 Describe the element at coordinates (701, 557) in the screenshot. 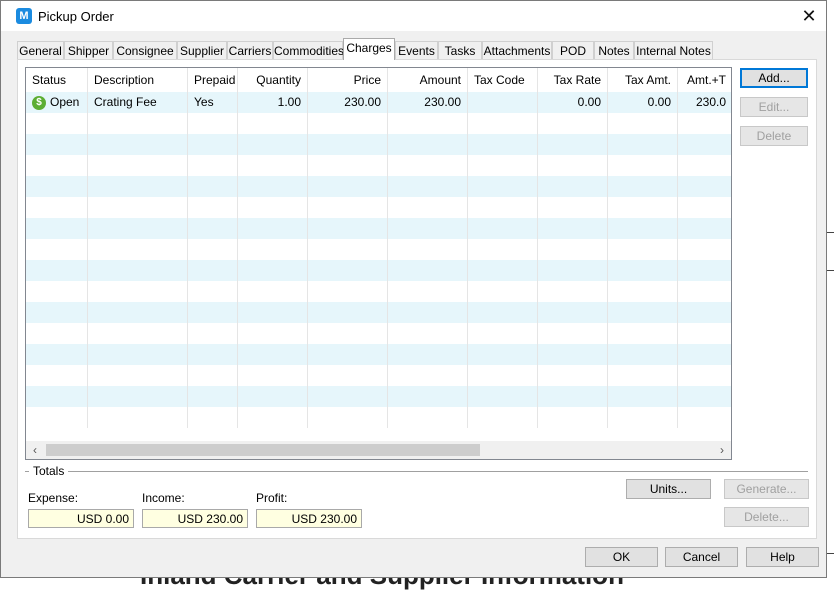

I see `cancel-button: Cancel` at that location.